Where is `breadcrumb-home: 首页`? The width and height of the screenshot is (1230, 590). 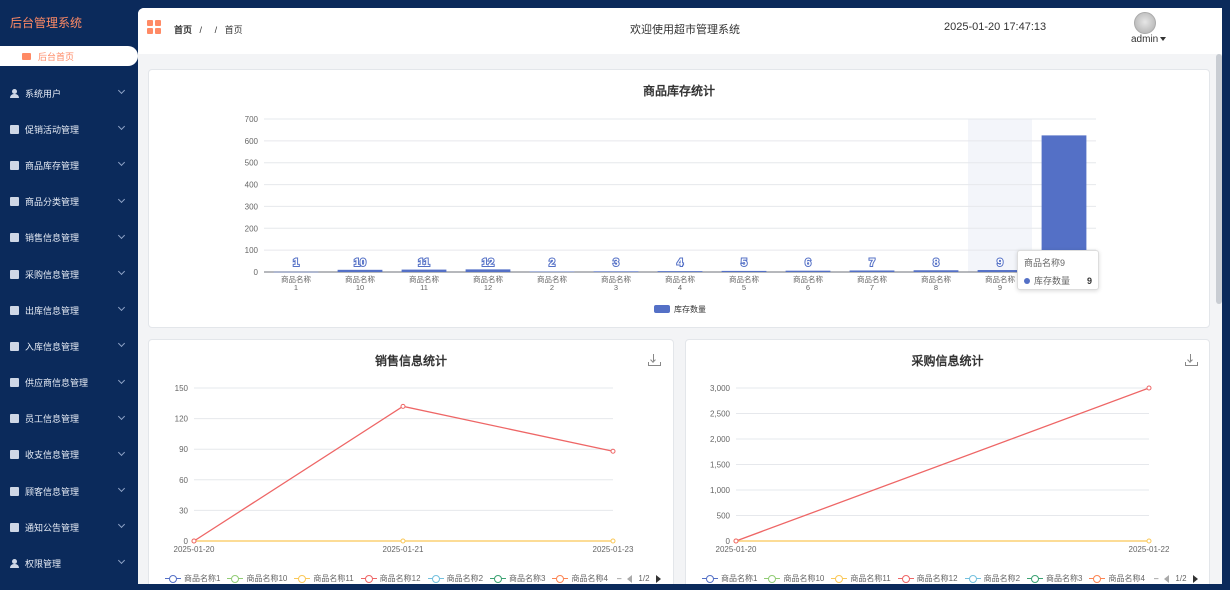
breadcrumb-home: 首页 is located at coordinates (183, 30).